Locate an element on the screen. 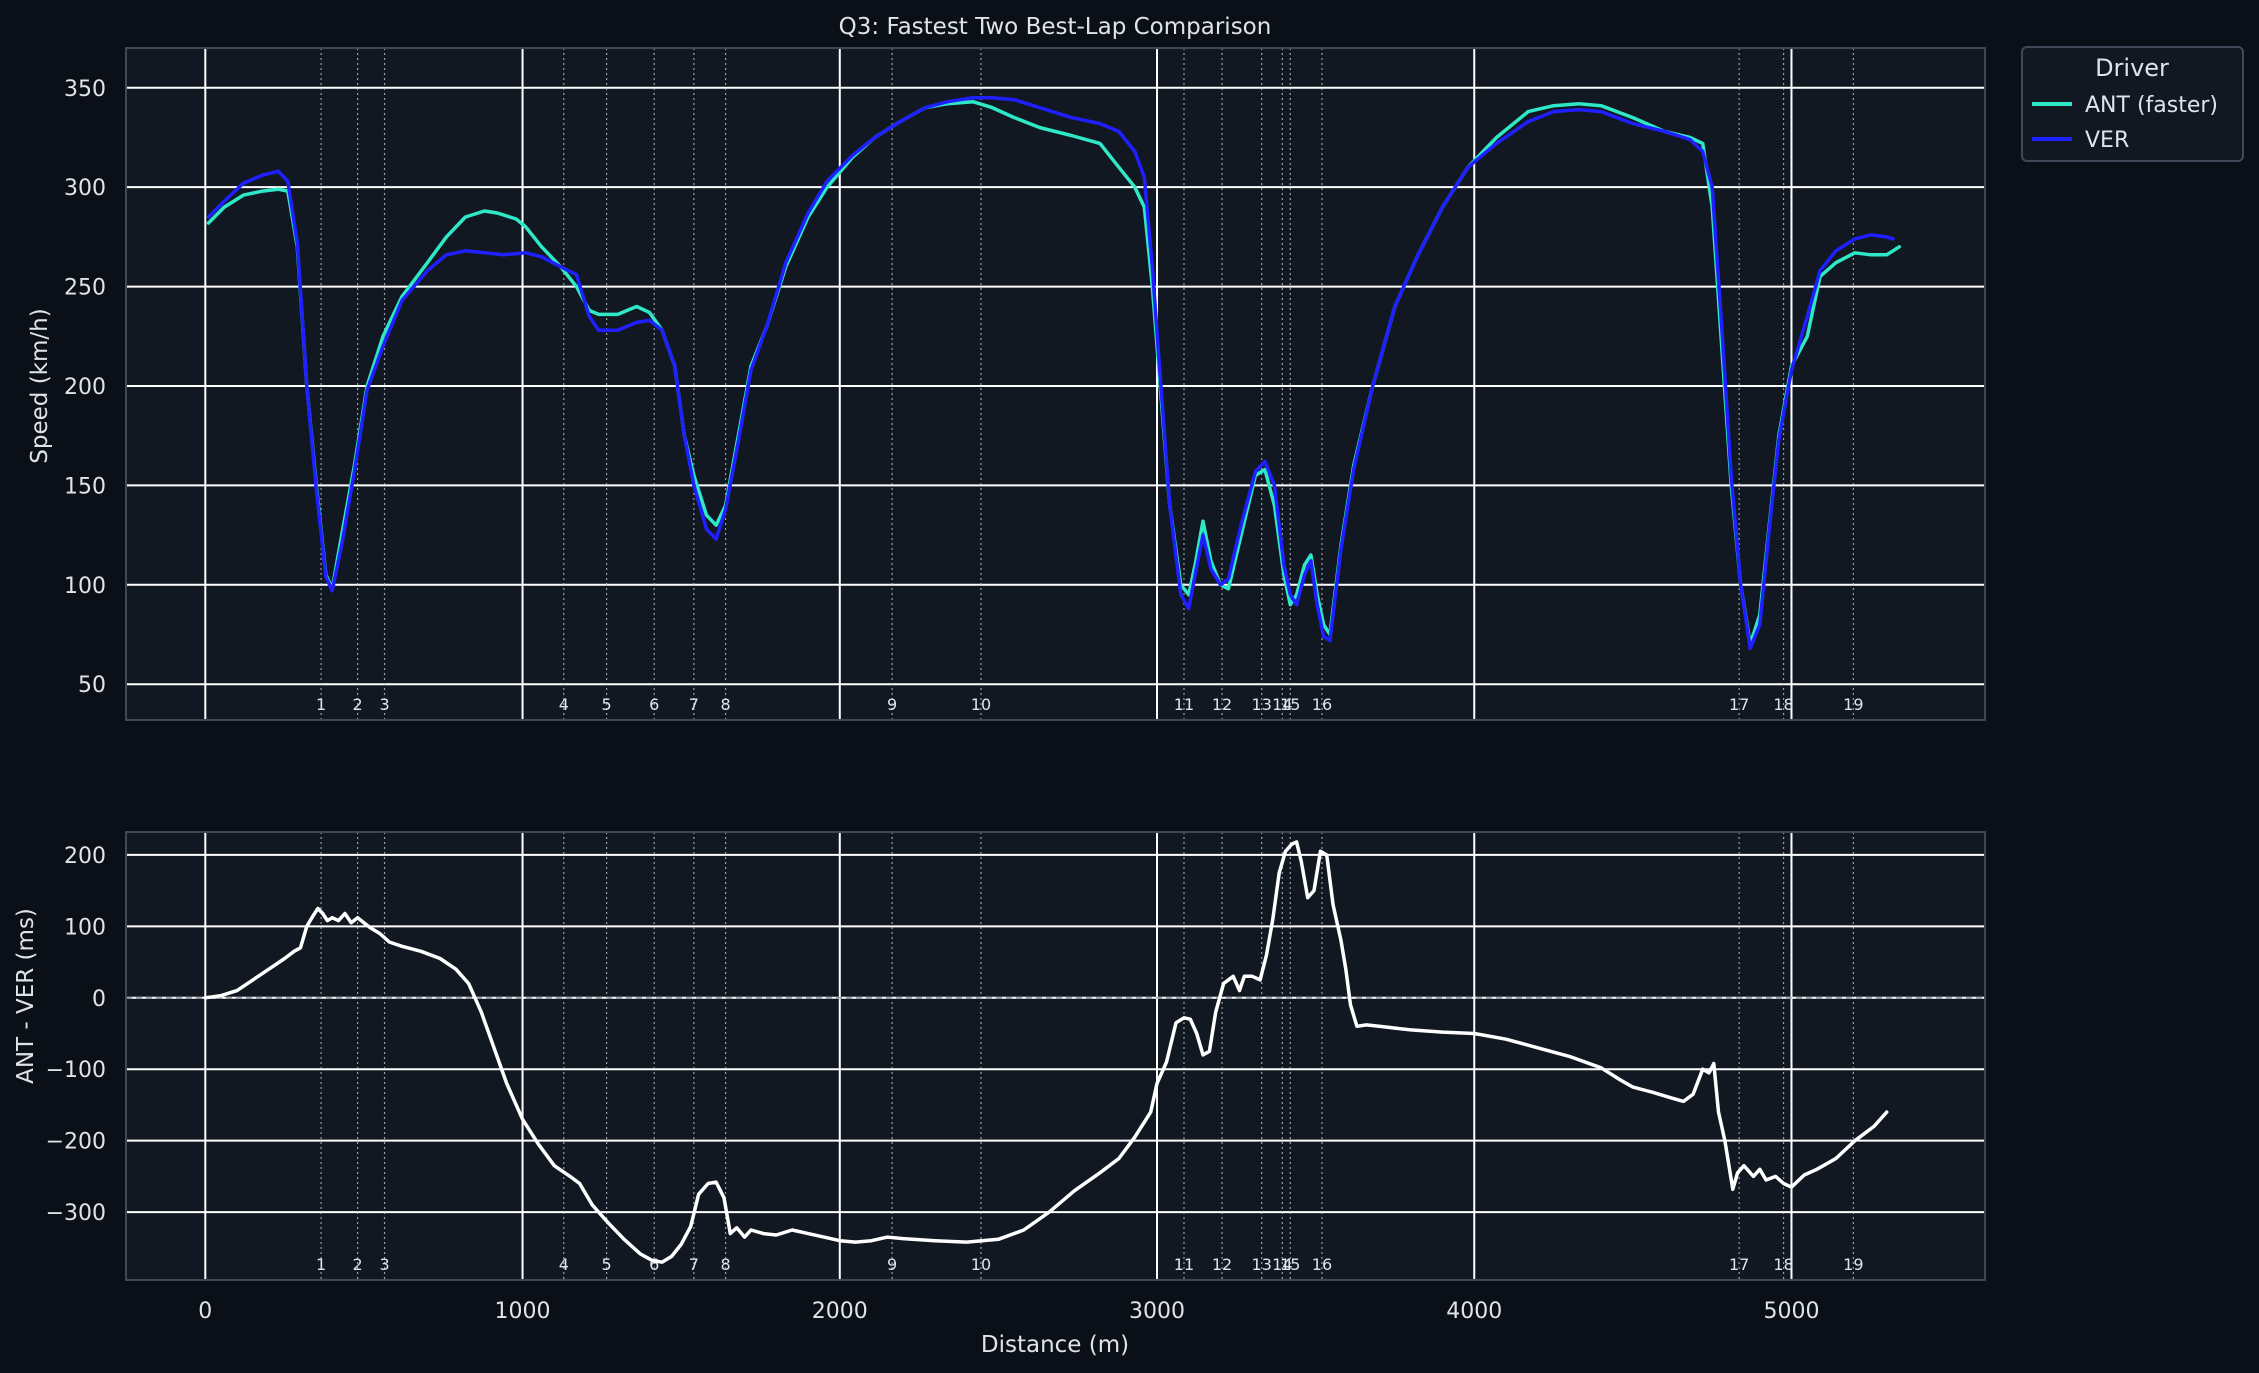 The image size is (2259, 1373). legend-label-ant: ANT (faster) is located at coordinates (2151, 105).